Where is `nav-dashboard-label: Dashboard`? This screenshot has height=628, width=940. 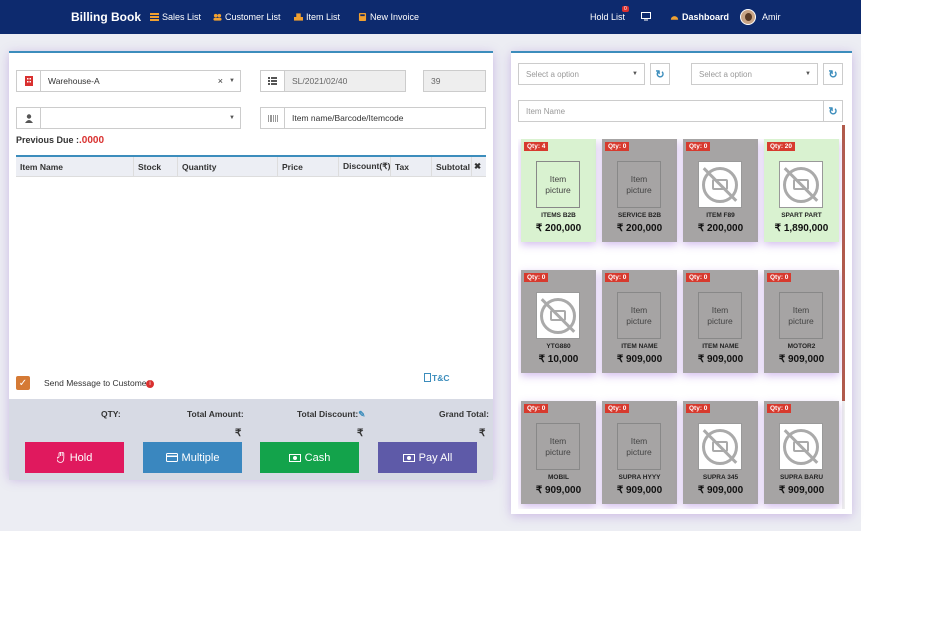 nav-dashboard-label: Dashboard is located at coordinates (706, 17).